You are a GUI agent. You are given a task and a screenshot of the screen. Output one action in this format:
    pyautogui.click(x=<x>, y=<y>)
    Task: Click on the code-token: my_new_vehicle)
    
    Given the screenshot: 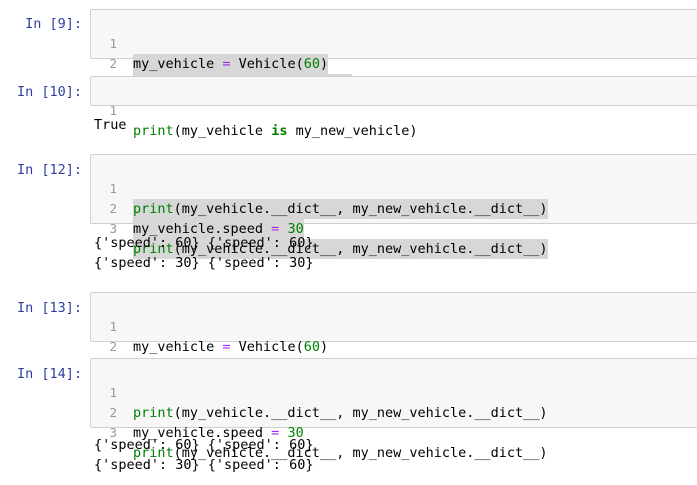 What is the action you would take?
    pyautogui.click(x=352, y=131)
    